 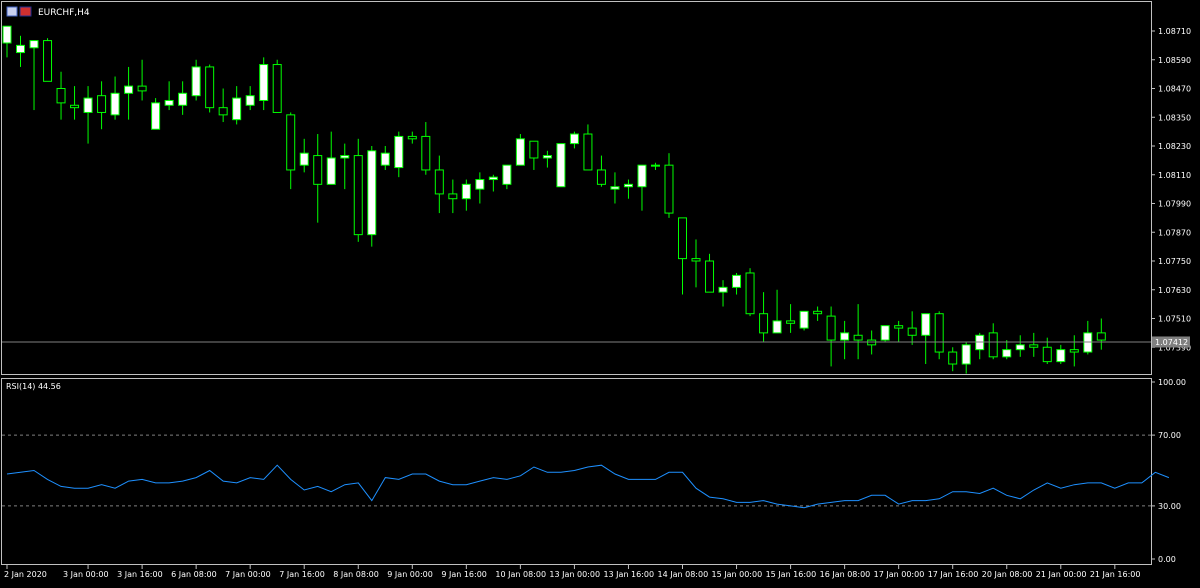 I want to click on window-title: EURCHF,H4, so click(x=48, y=12).